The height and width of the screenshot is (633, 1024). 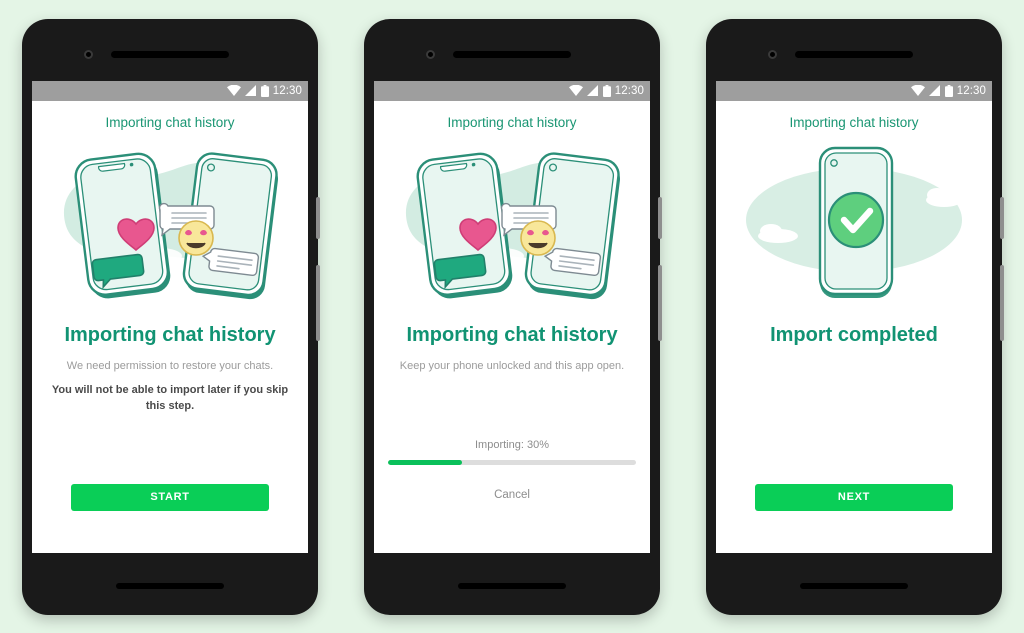 I want to click on import-progress: Importing: 30%, so click(x=512, y=452).